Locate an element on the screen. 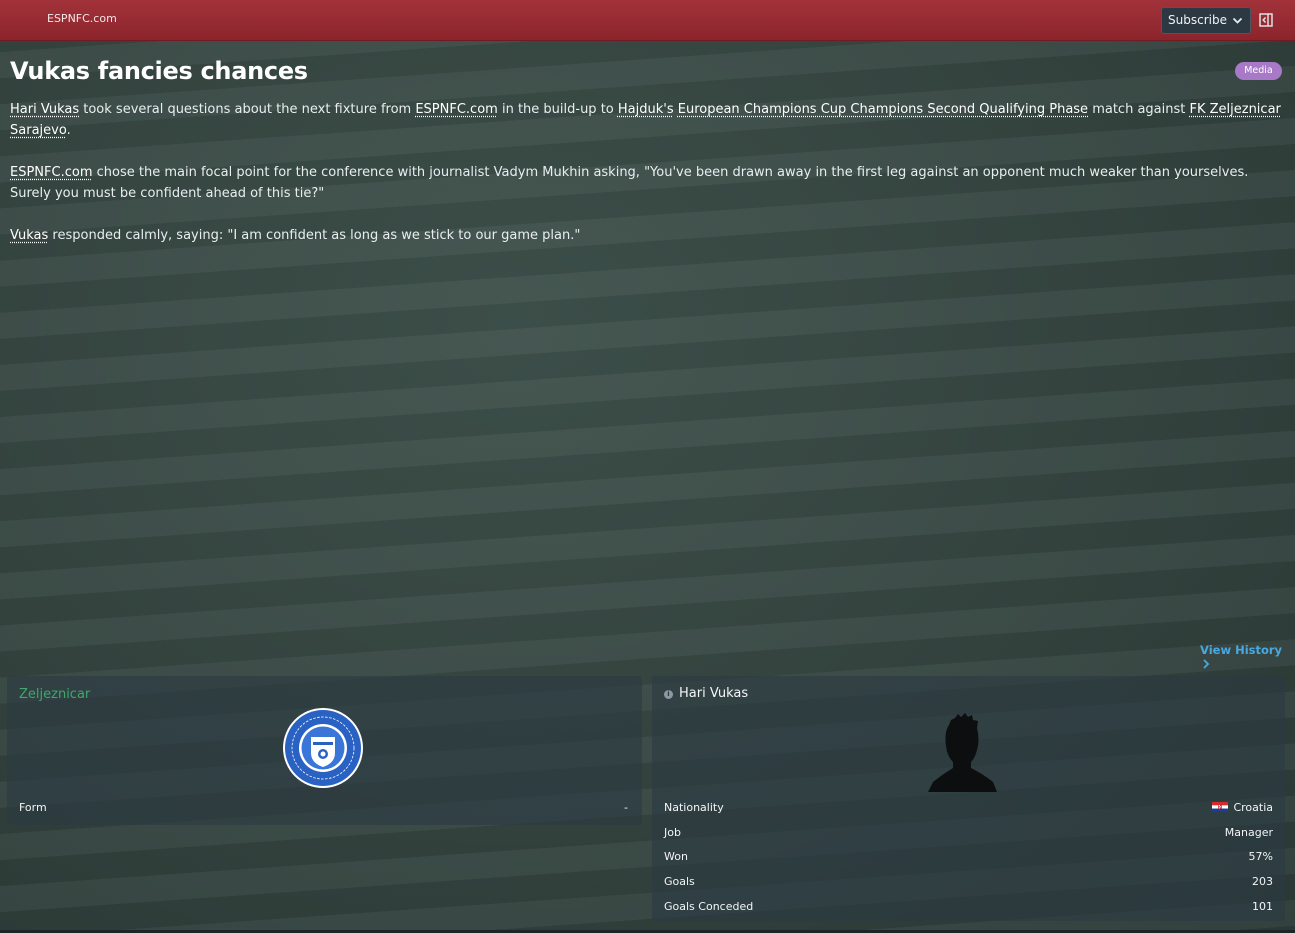 The width and height of the screenshot is (1295, 933). view-history-link: View History is located at coordinates (1247, 657).